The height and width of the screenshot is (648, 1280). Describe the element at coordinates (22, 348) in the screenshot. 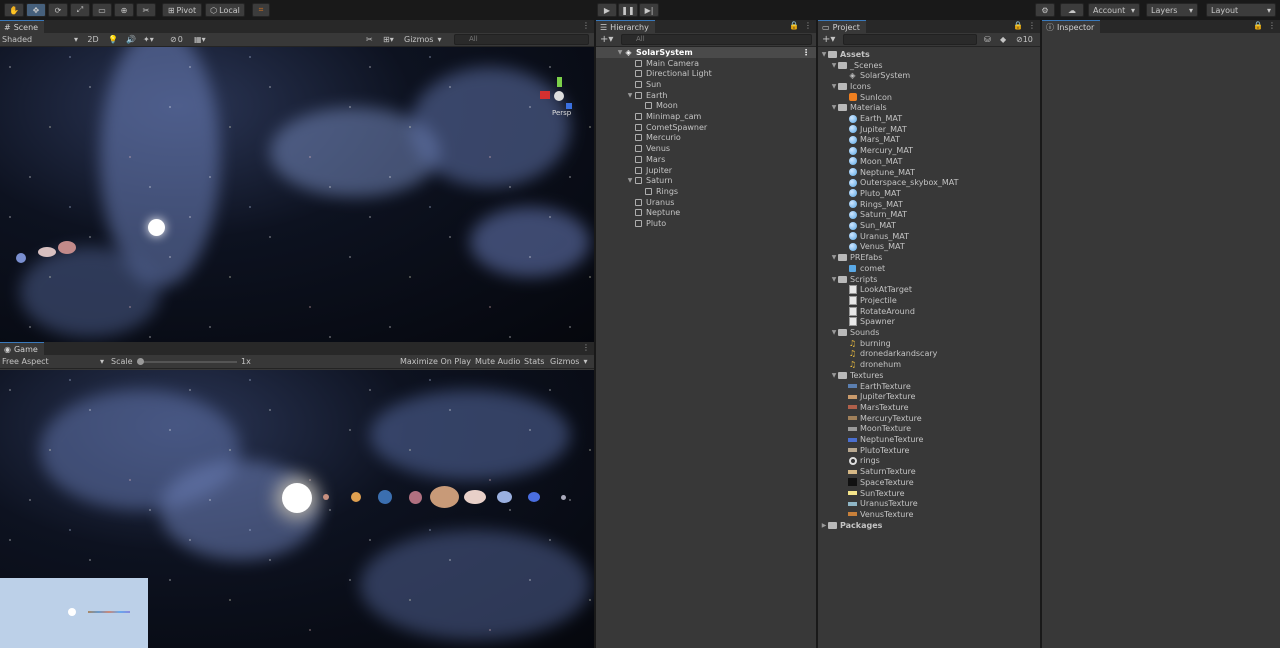

I see `tab-game: ◉ Game` at that location.